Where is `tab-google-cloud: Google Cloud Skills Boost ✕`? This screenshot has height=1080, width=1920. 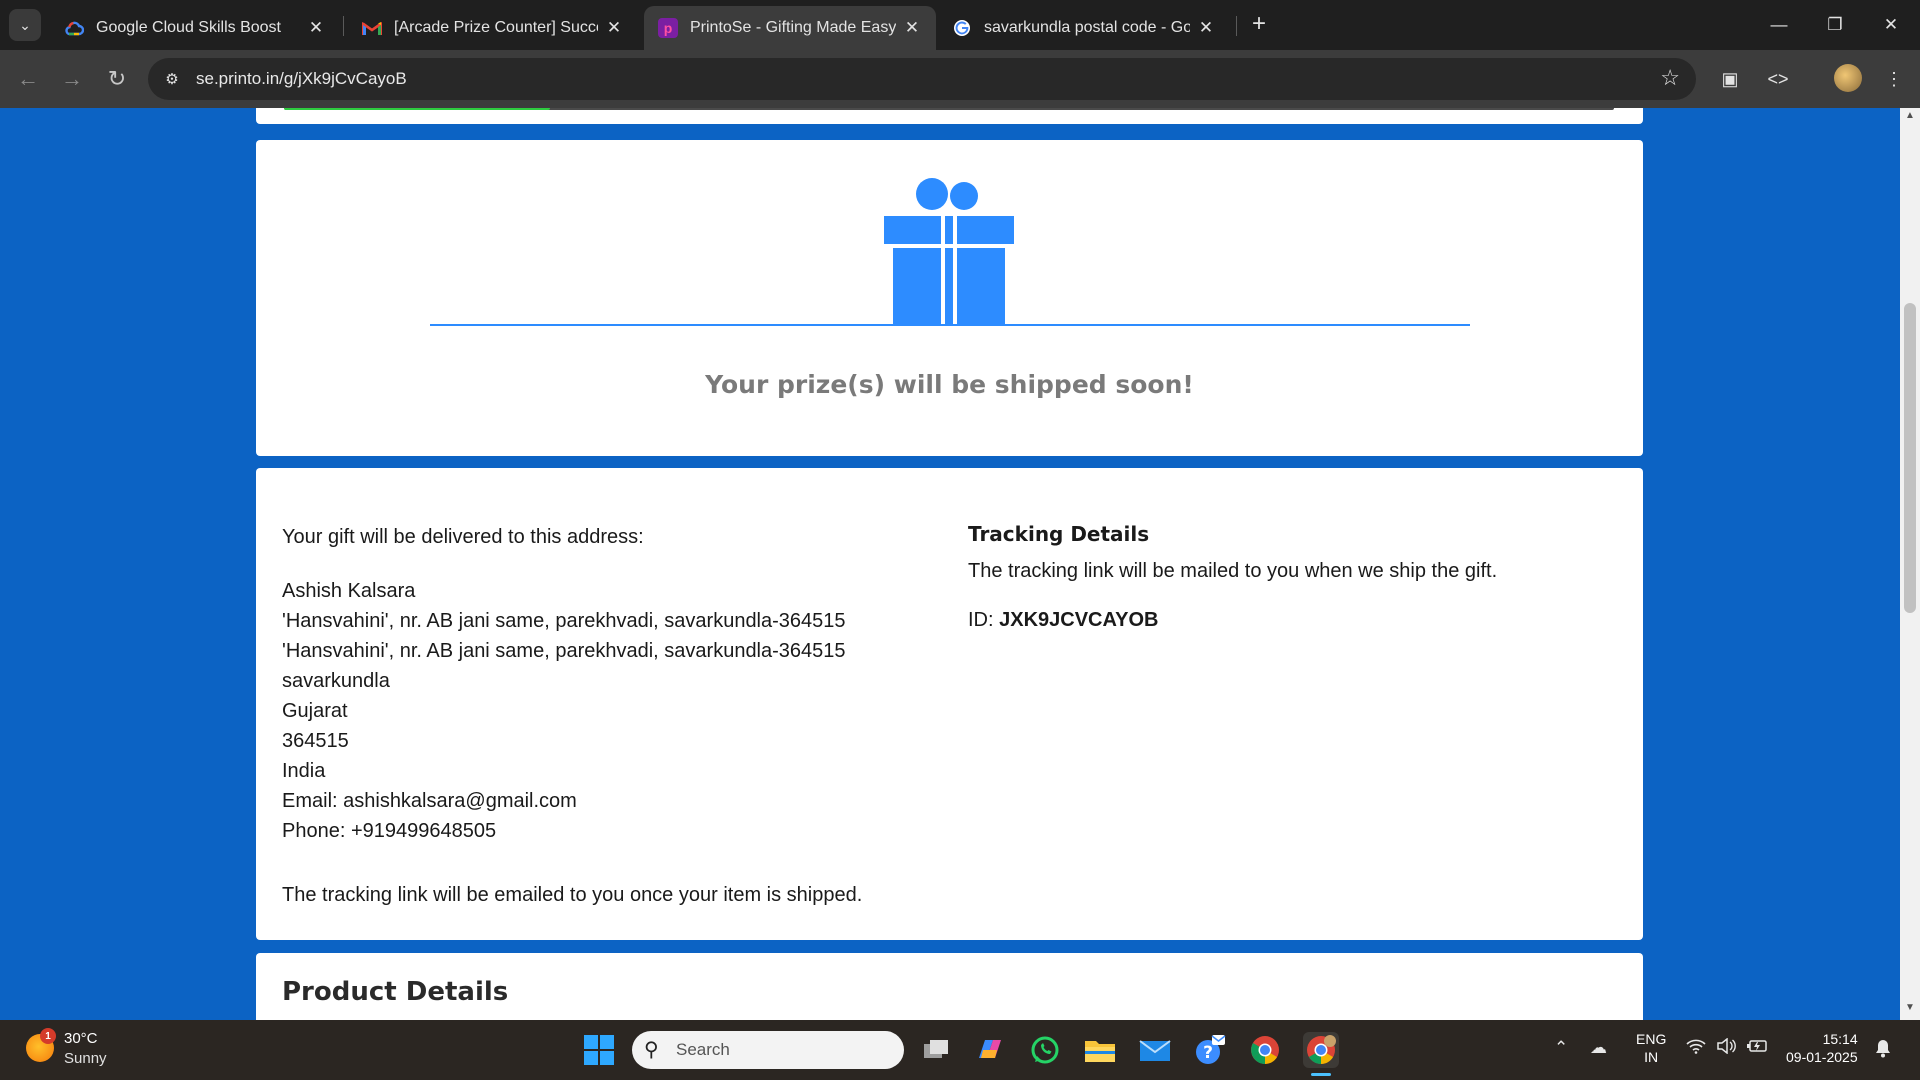 tab-google-cloud: Google Cloud Skills Boost ✕ is located at coordinates (195, 28).